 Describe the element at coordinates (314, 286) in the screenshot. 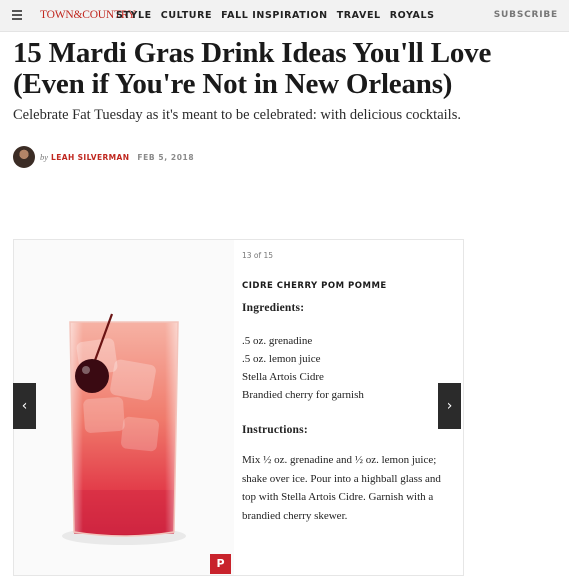

I see `slide-title: CIDRE CHERRY POM POMME` at that location.